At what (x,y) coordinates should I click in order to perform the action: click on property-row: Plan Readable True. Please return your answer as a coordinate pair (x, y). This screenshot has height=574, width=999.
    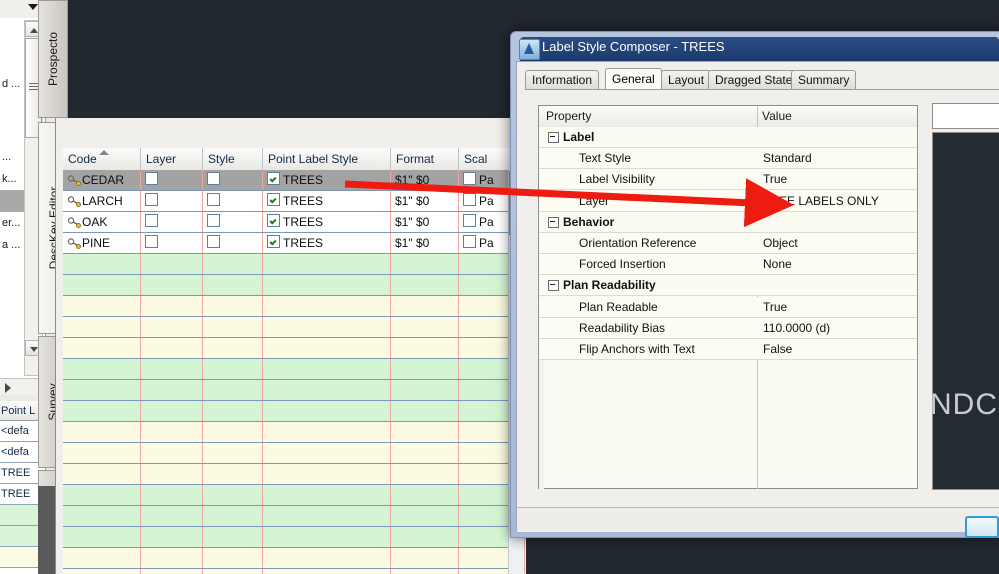
    Looking at the image, I should click on (728, 307).